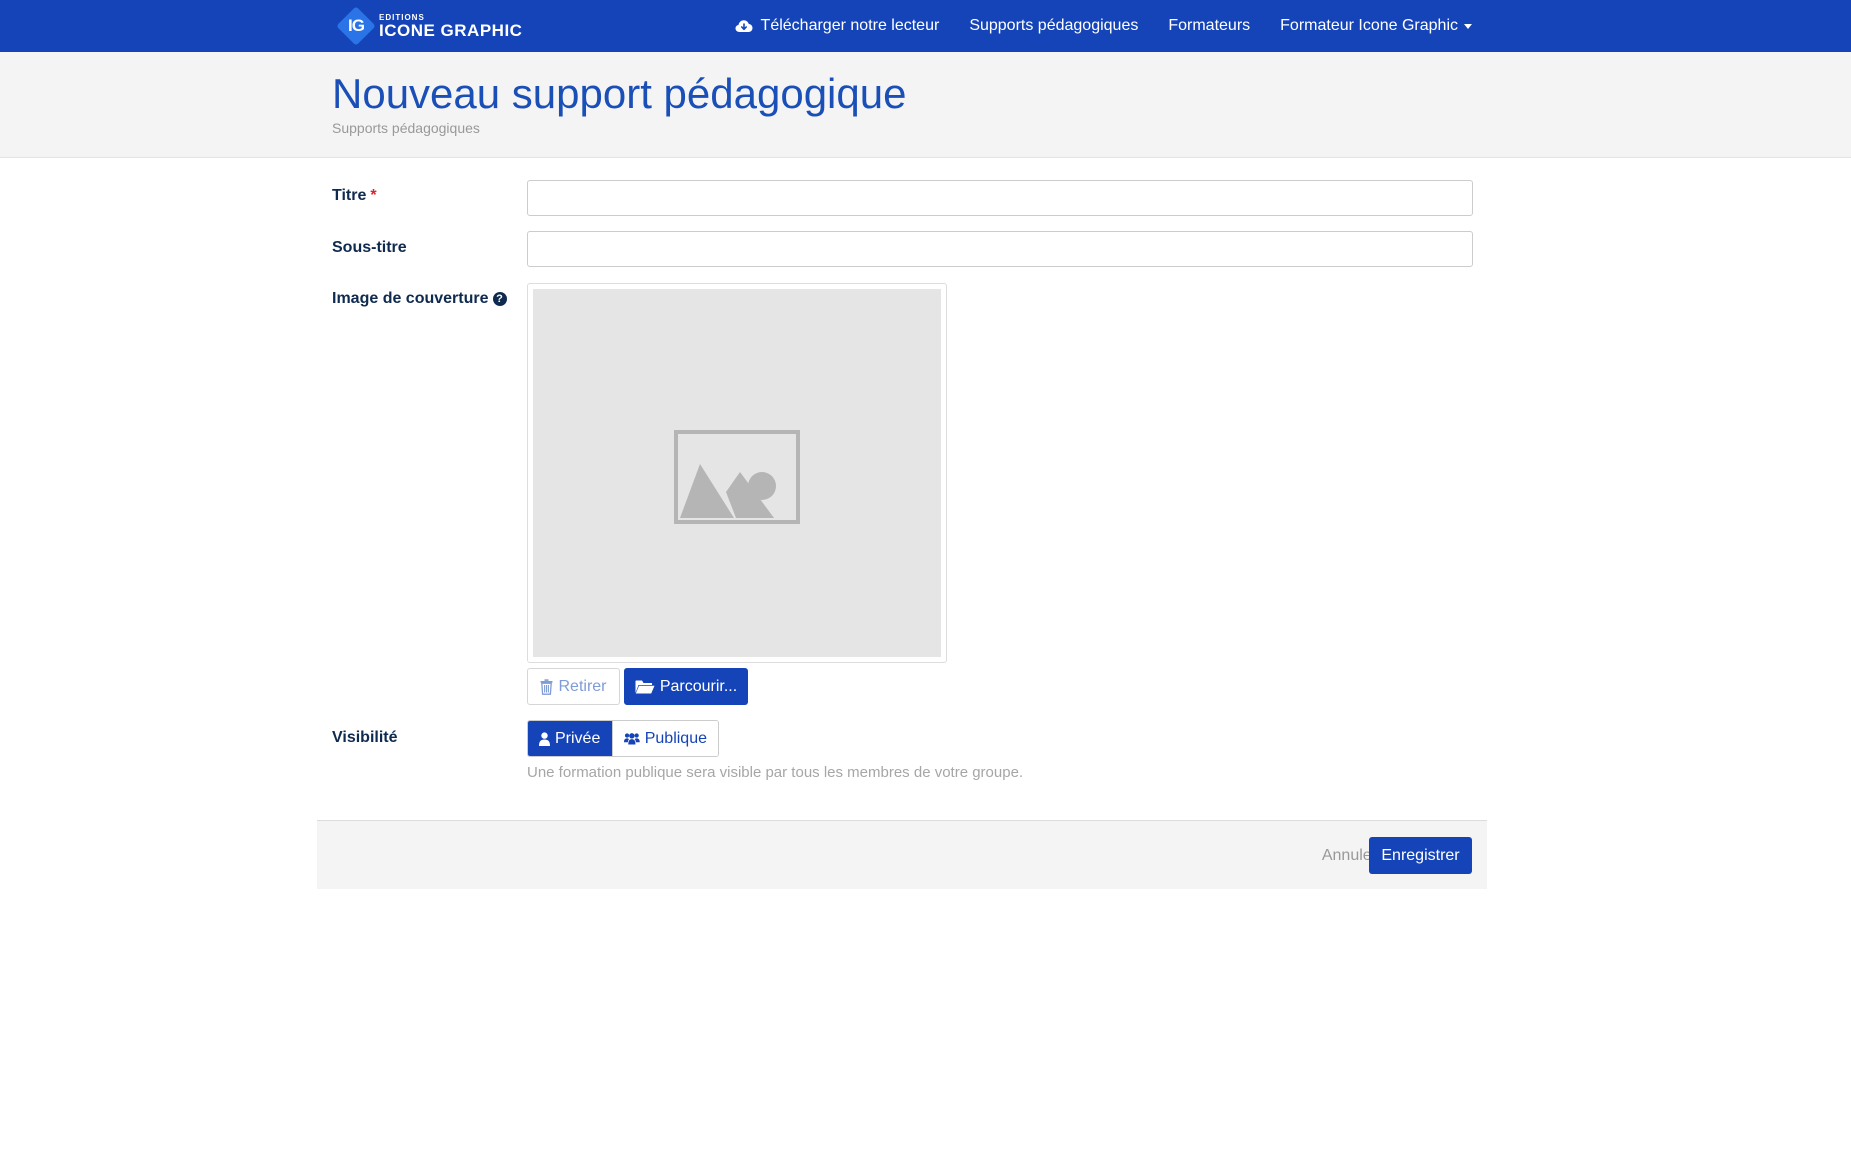 This screenshot has height=1153, width=1851. What do you see at coordinates (1420, 855) in the screenshot?
I see `save-button: Enregistrer` at bounding box center [1420, 855].